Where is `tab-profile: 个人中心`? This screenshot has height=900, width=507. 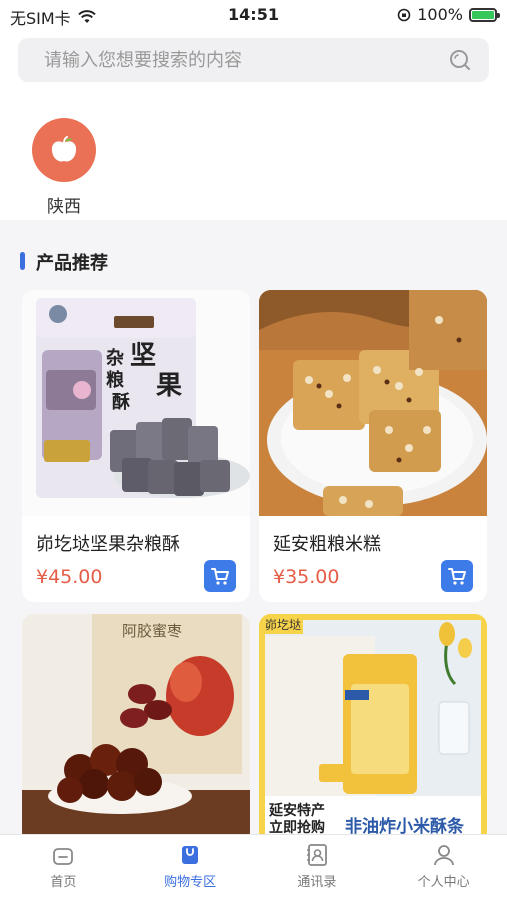 tab-profile: 个人中心 is located at coordinates (443, 867).